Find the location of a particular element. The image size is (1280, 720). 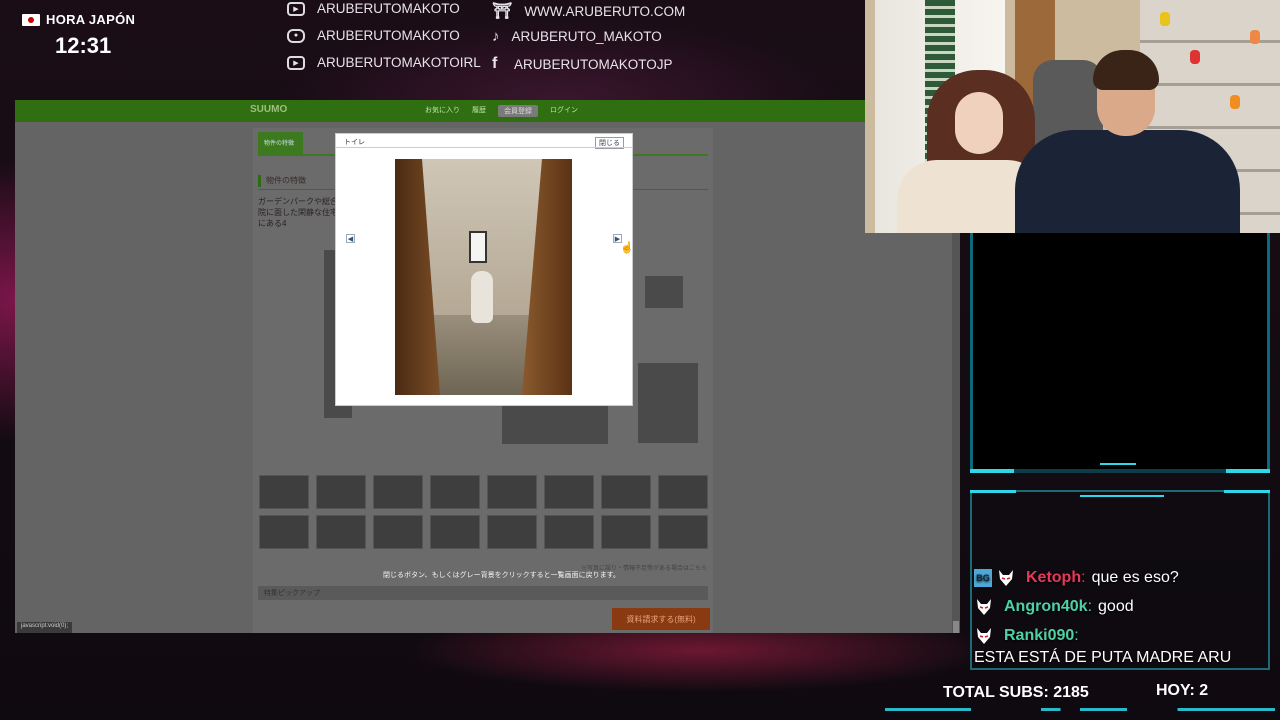

nav-favorites: お気に入り is located at coordinates (442, 111).